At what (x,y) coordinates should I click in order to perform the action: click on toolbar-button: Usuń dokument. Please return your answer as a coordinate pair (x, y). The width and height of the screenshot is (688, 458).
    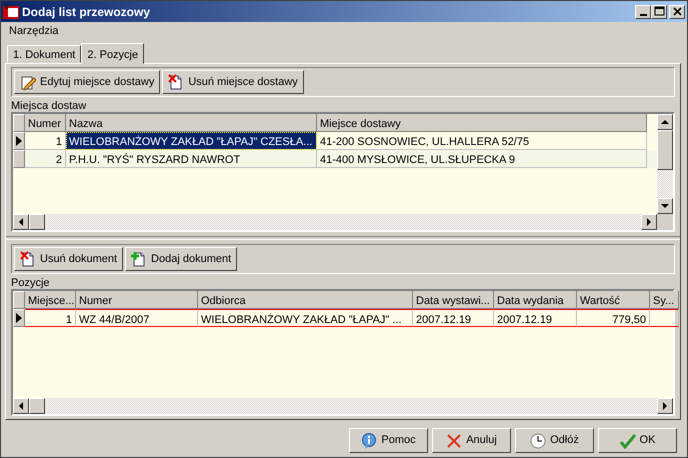
    Looking at the image, I should click on (69, 259).